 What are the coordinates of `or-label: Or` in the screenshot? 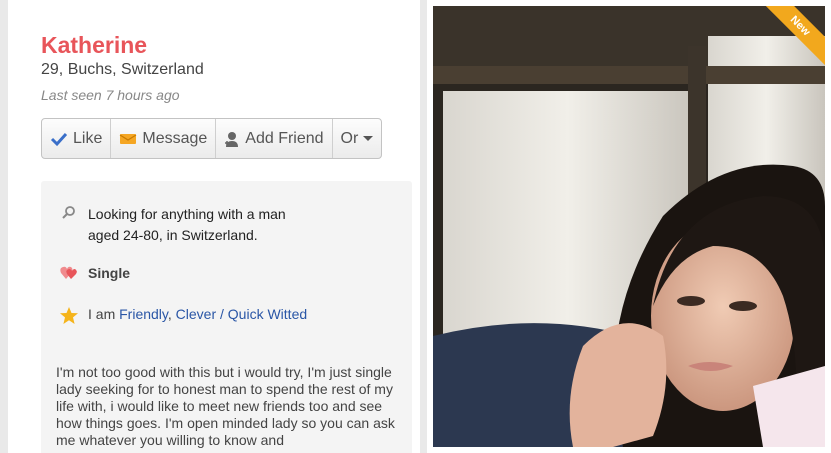 It's located at (349, 138).